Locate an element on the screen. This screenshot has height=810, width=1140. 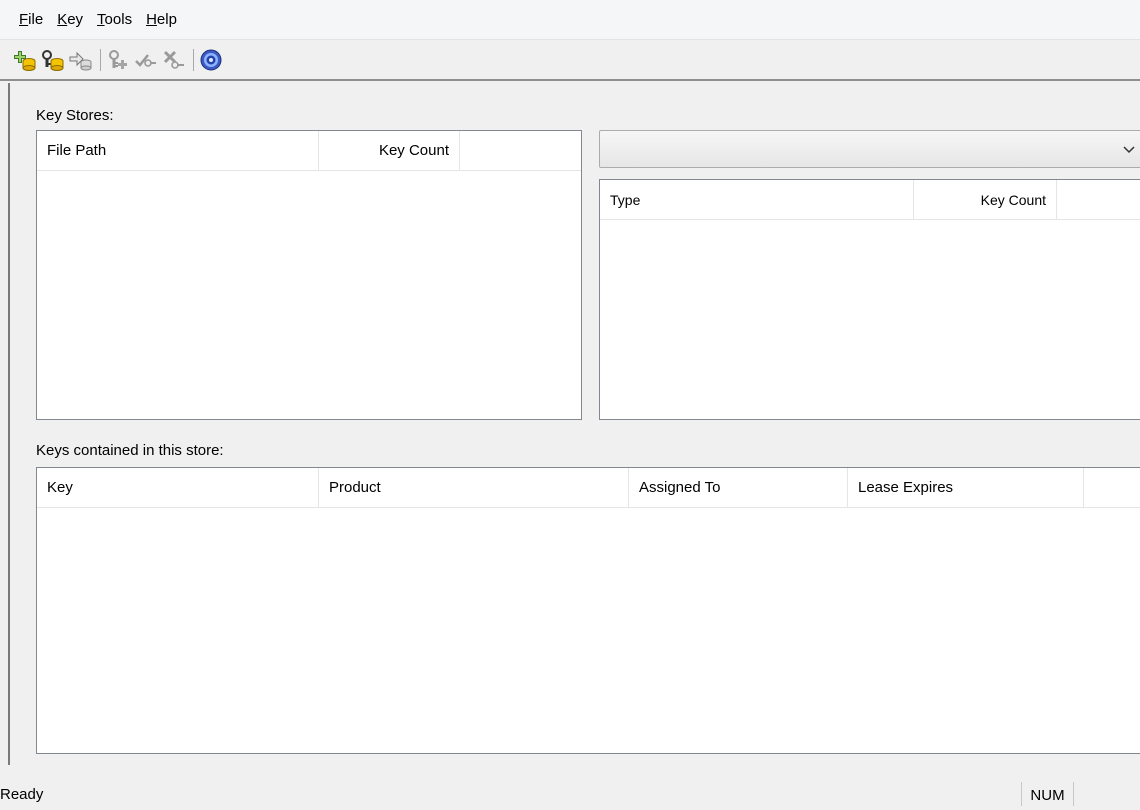
key-type-list-header: Type Key Count is located at coordinates (870, 200).